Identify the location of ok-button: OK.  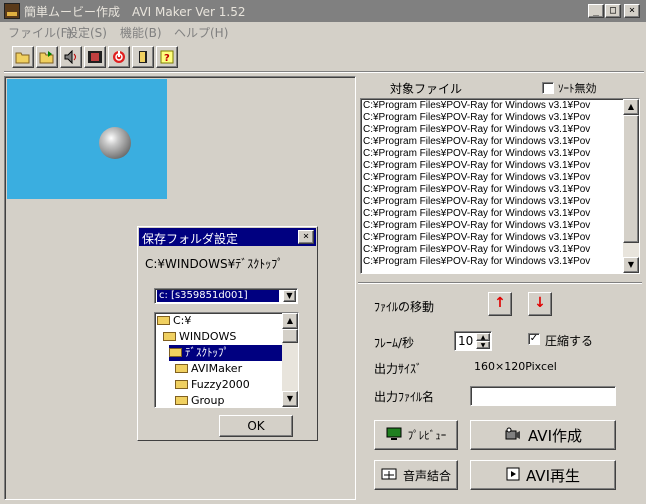
(256, 426).